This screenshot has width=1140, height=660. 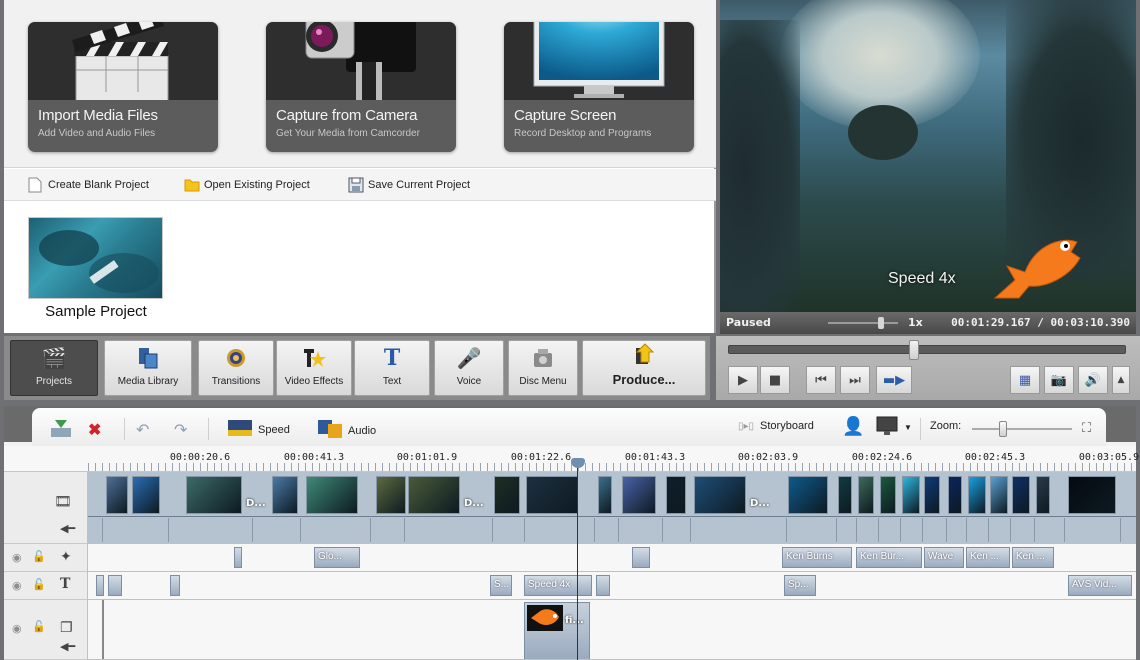 What do you see at coordinates (855, 380) in the screenshot?
I see `next-frame-button: ⏭` at bounding box center [855, 380].